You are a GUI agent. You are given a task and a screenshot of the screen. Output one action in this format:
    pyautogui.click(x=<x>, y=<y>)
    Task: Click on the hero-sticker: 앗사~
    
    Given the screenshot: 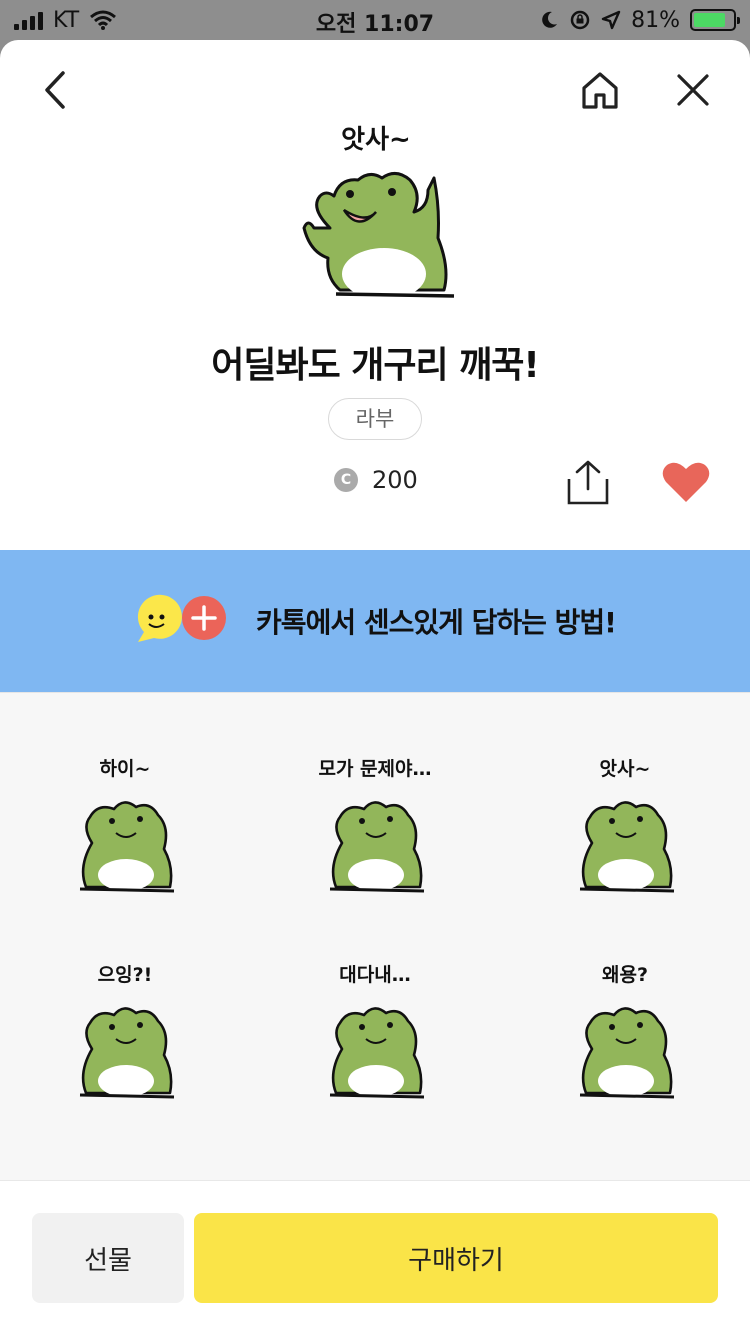 What is the action you would take?
    pyautogui.click(x=378, y=212)
    